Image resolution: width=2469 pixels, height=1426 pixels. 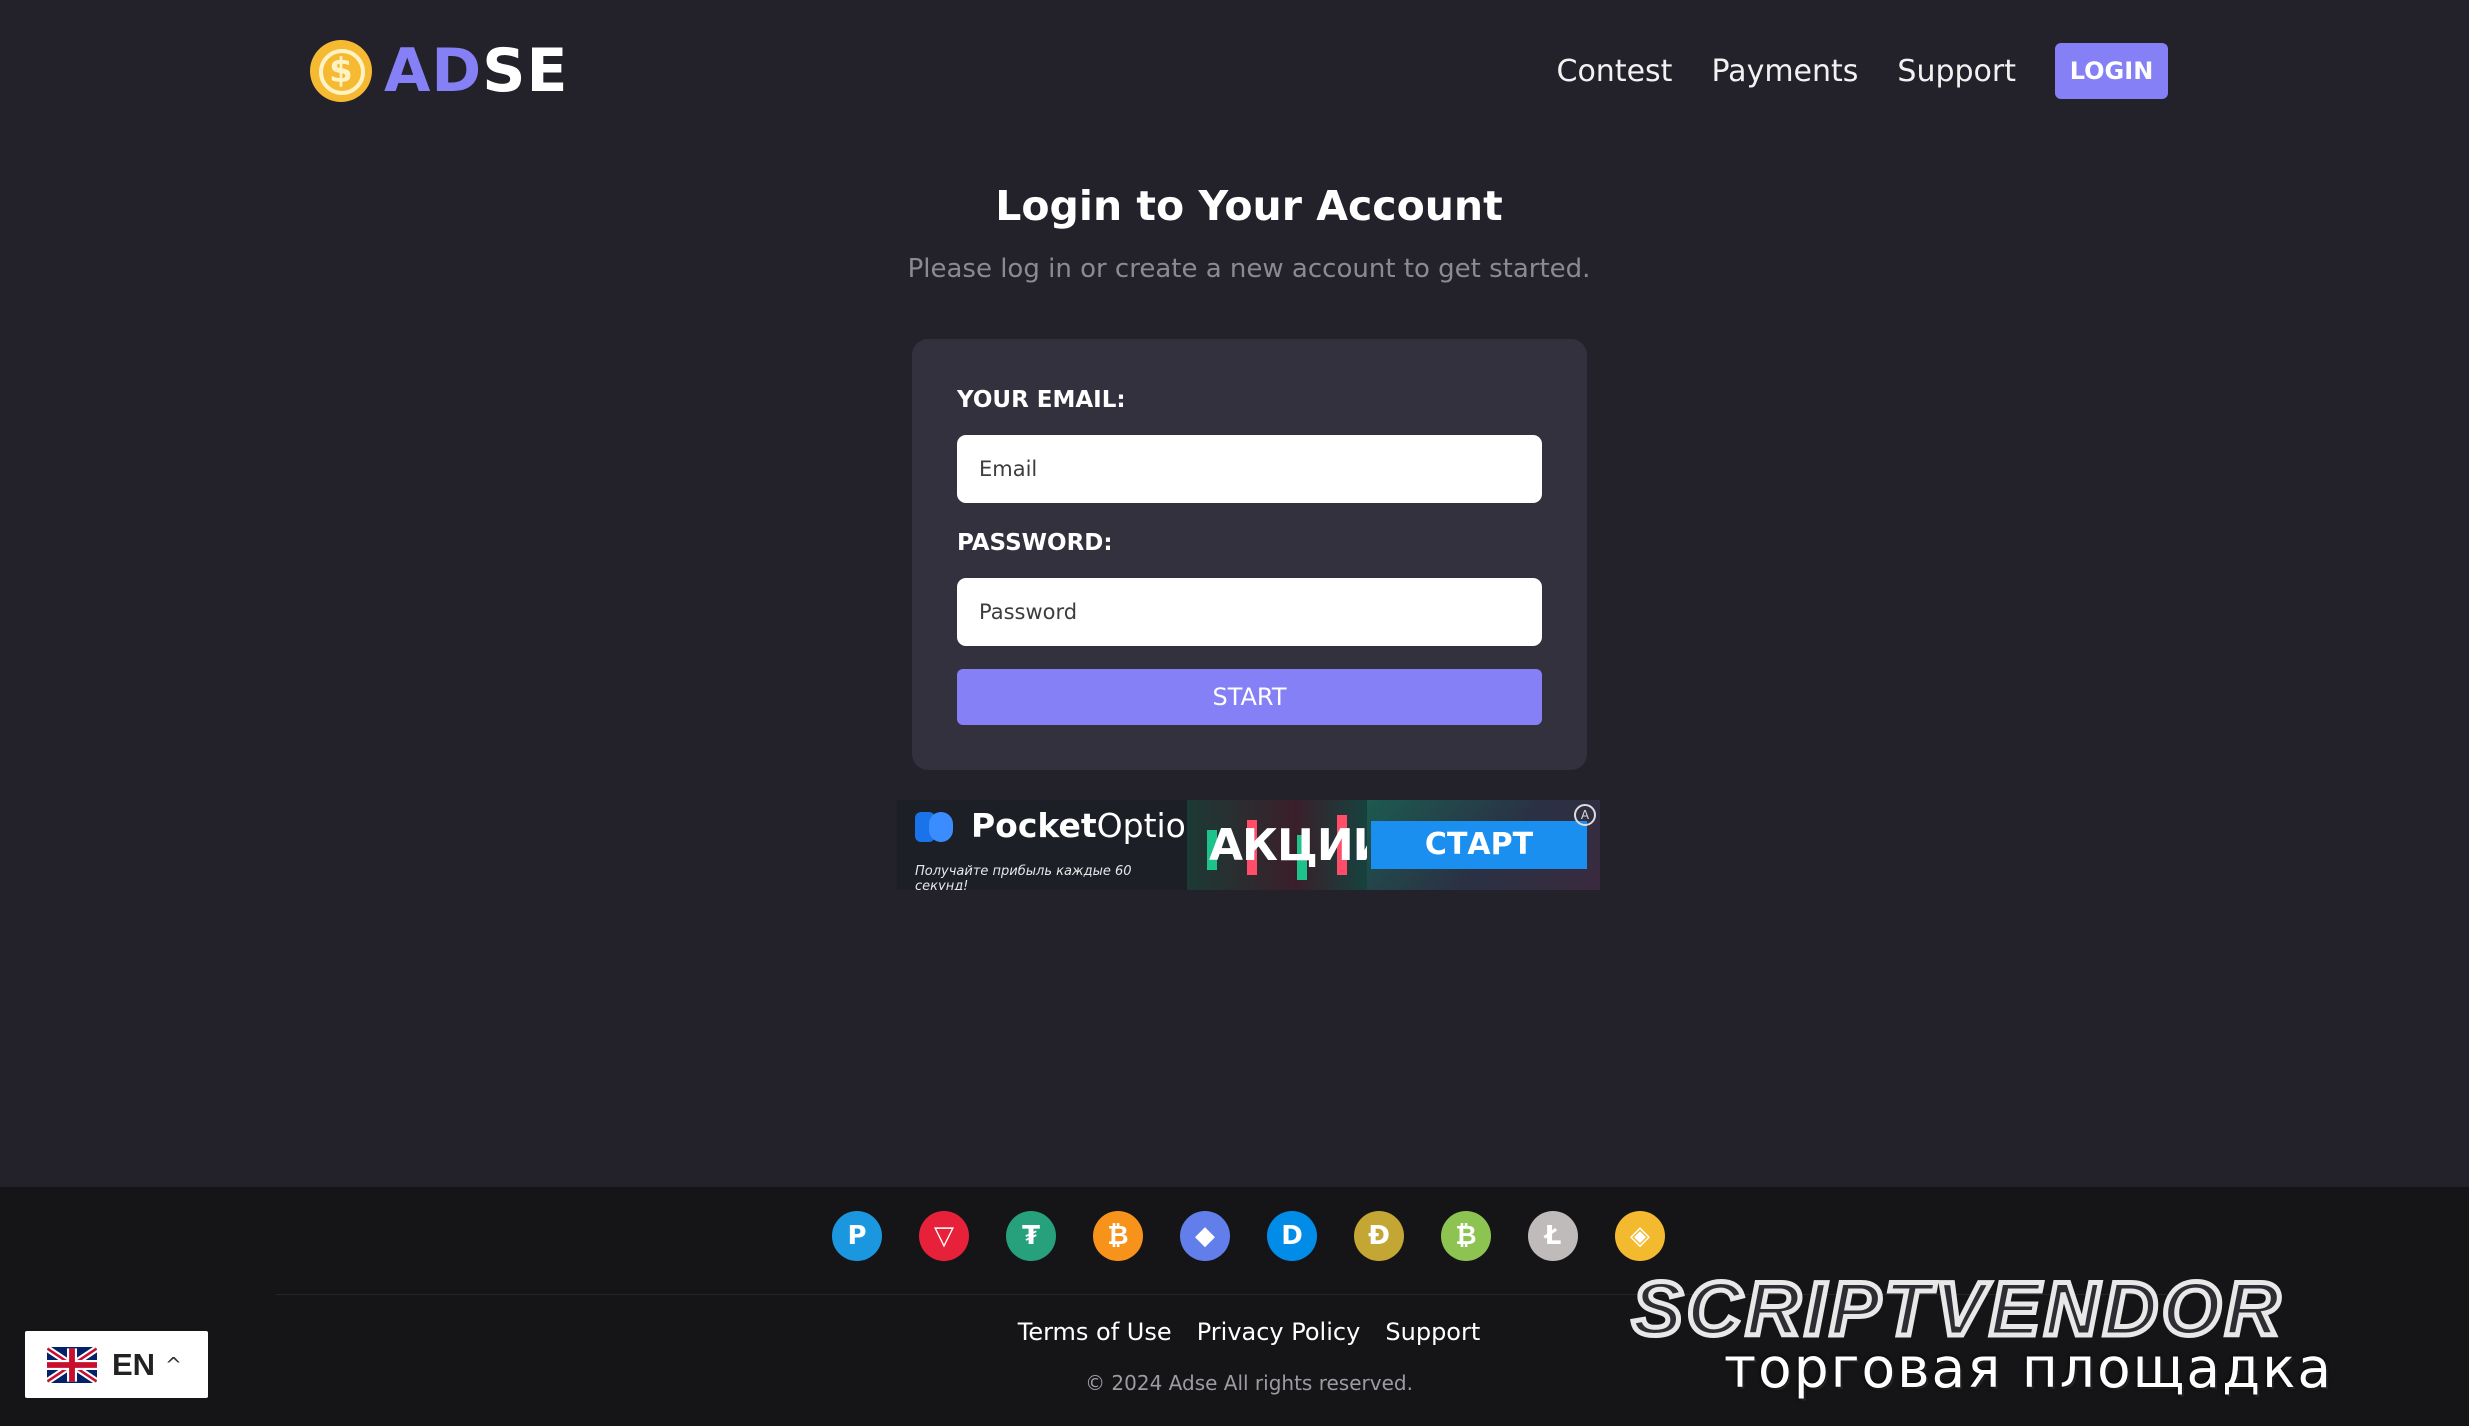 I want to click on uk-flag-icon, so click(x=72, y=1364).